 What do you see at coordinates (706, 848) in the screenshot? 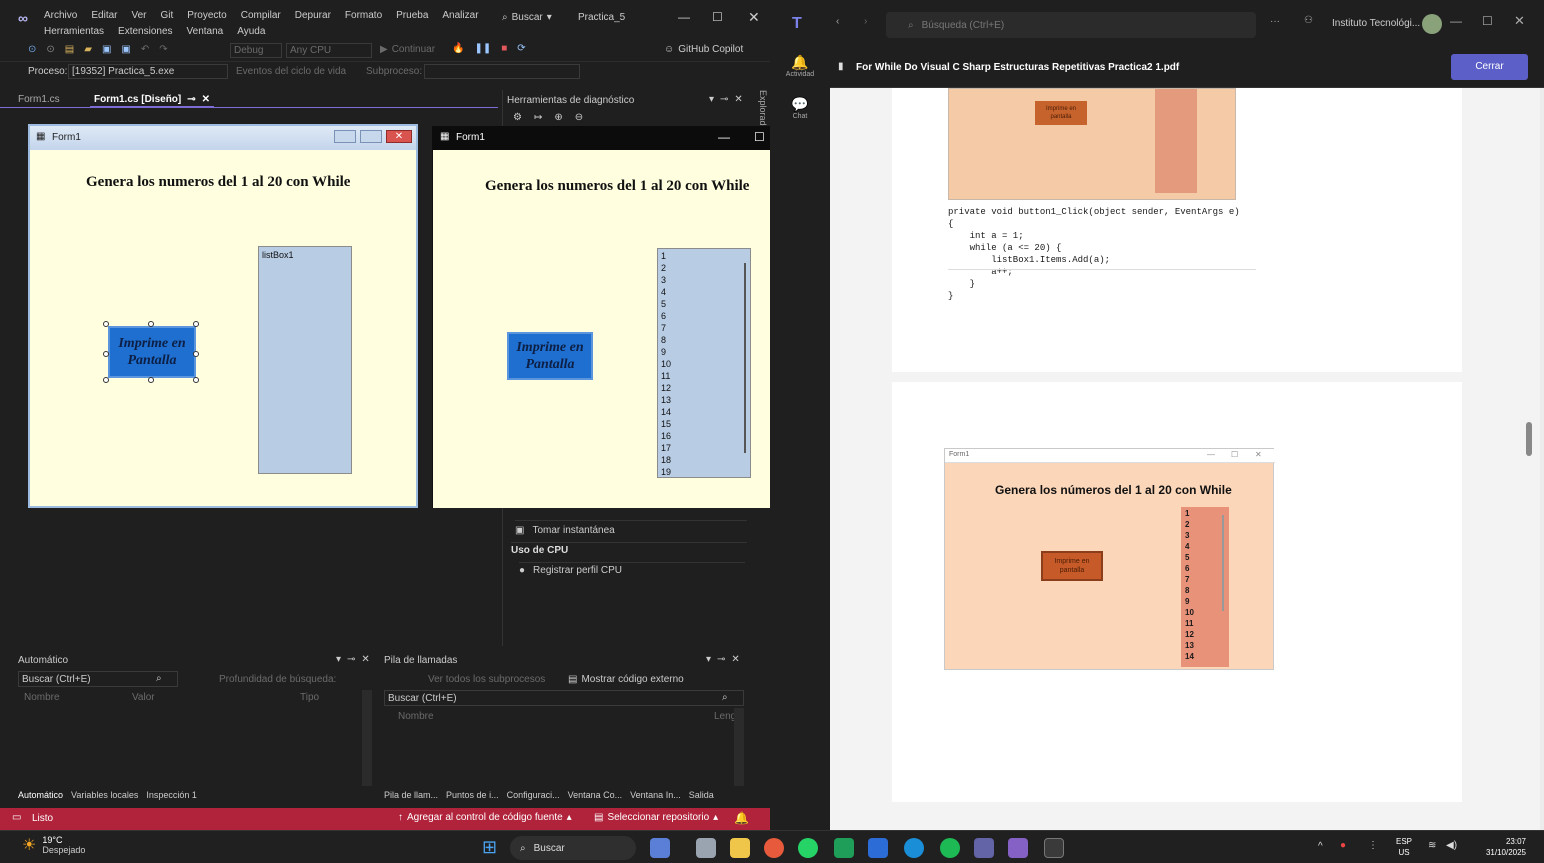
I see `task-view-icon` at bounding box center [706, 848].